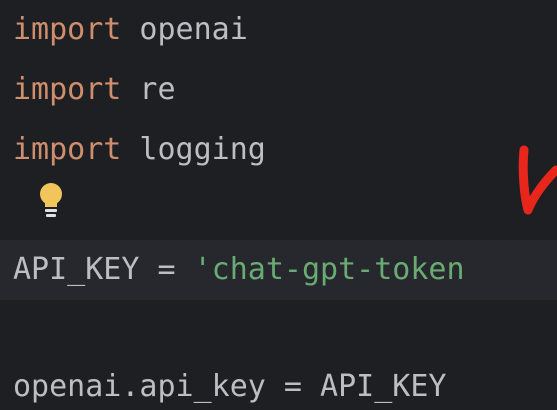 Image resolution: width=557 pixels, height=410 pixels. What do you see at coordinates (193, 149) in the screenshot?
I see `module-name: logging` at bounding box center [193, 149].